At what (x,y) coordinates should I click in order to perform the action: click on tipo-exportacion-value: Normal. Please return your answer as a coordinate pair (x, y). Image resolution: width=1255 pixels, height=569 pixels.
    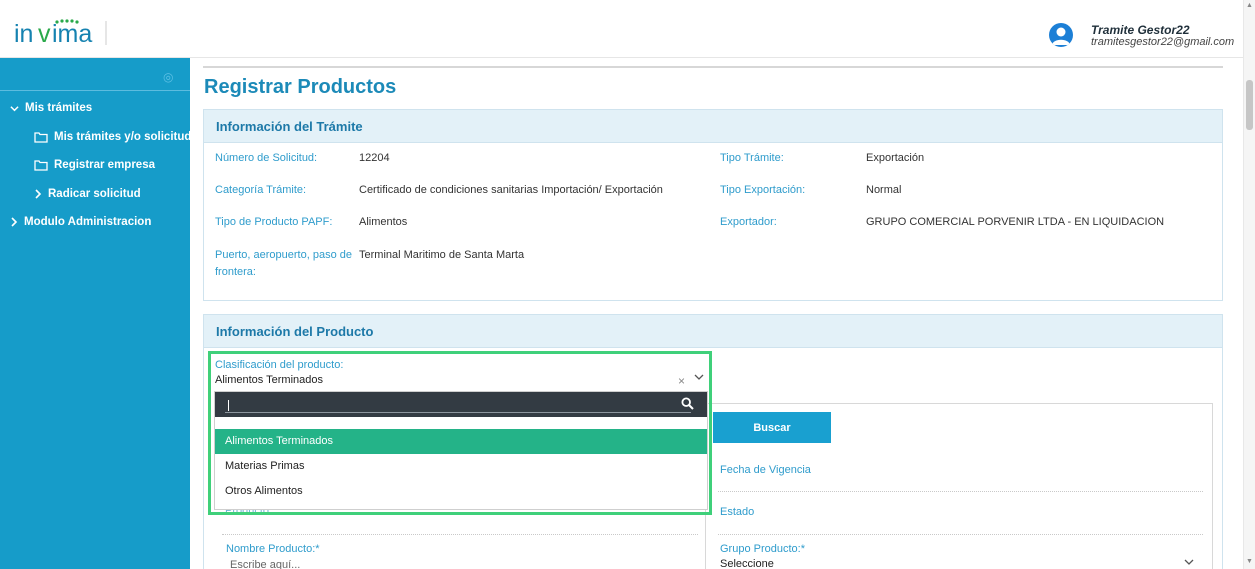
    Looking at the image, I should click on (884, 190).